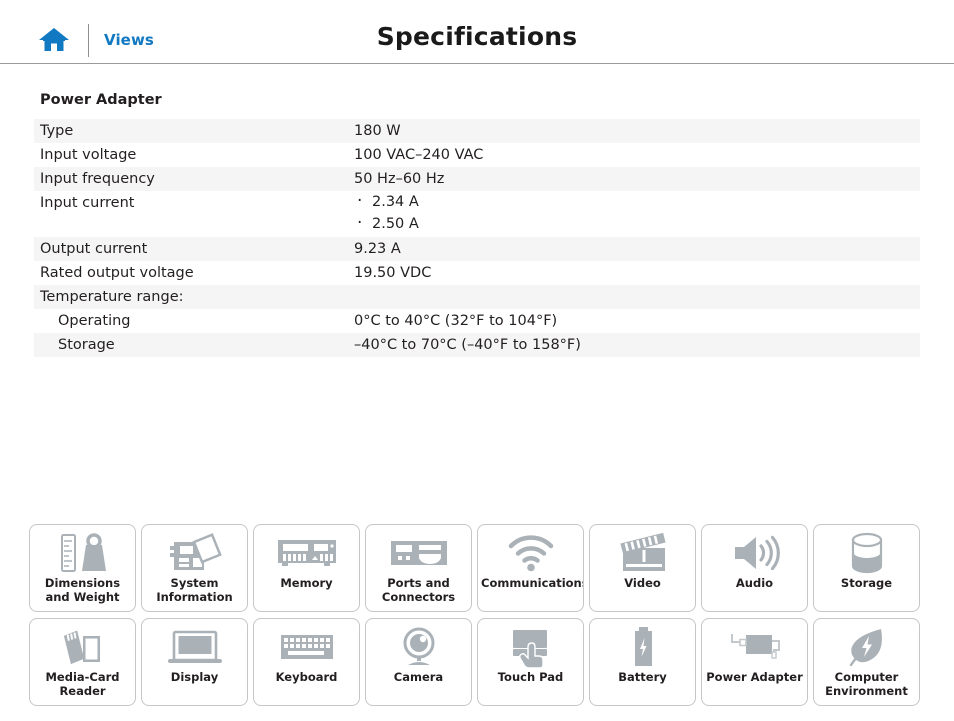 Image resolution: width=954 pixels, height=721 pixels. I want to click on table-row: Rated output voltage 19.50 VDC, so click(477, 273).